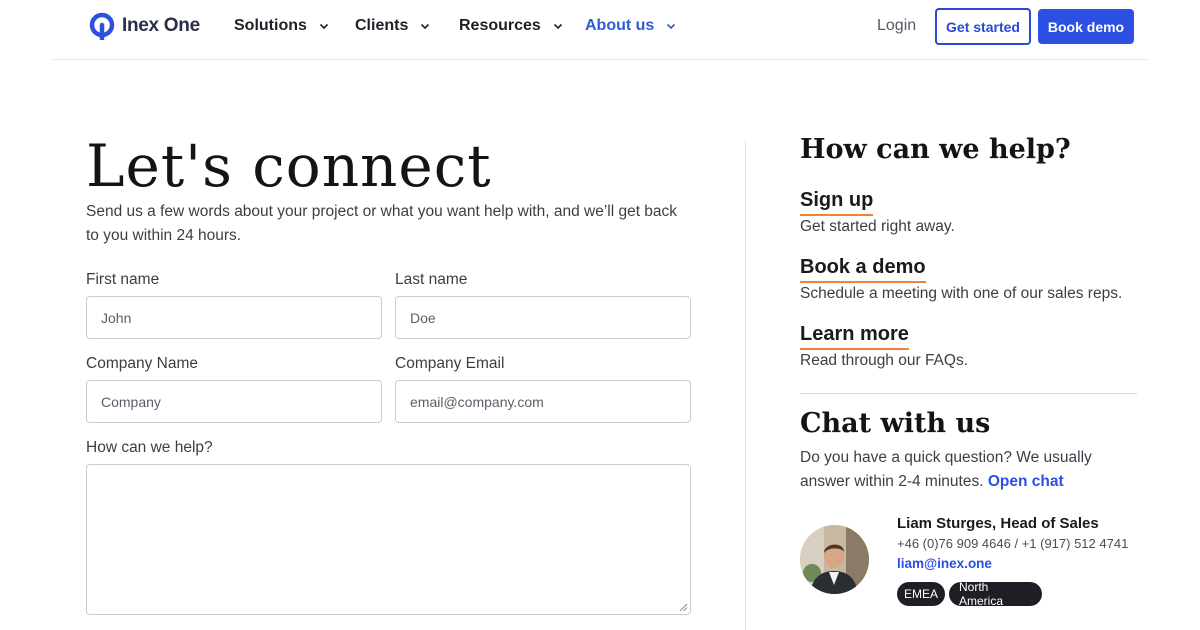 The height and width of the screenshot is (630, 1200). Describe the element at coordinates (388, 539) in the screenshot. I see `message-textarea` at that location.